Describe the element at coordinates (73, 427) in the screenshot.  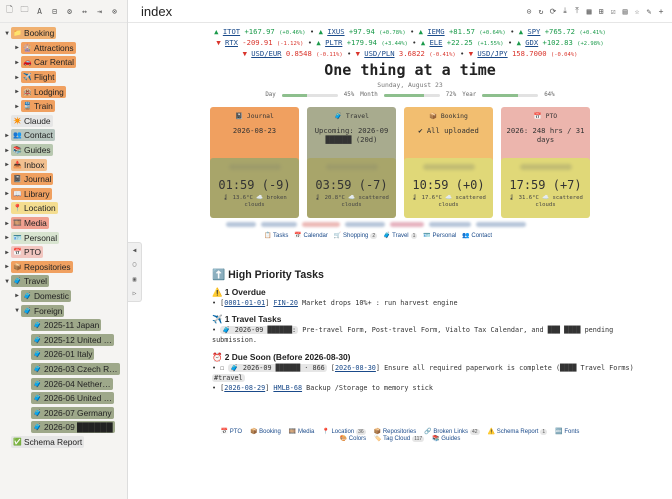
I see `sidebar-folder: 🧳 2026-09 ██████` at that location.